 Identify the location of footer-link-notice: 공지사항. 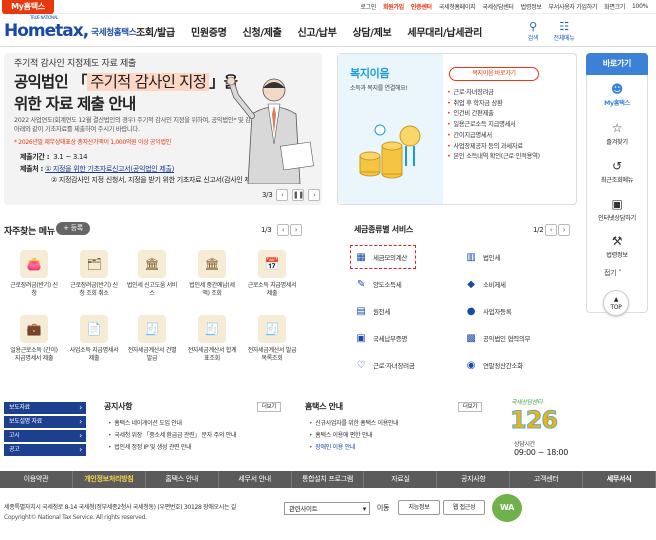
(474, 479).